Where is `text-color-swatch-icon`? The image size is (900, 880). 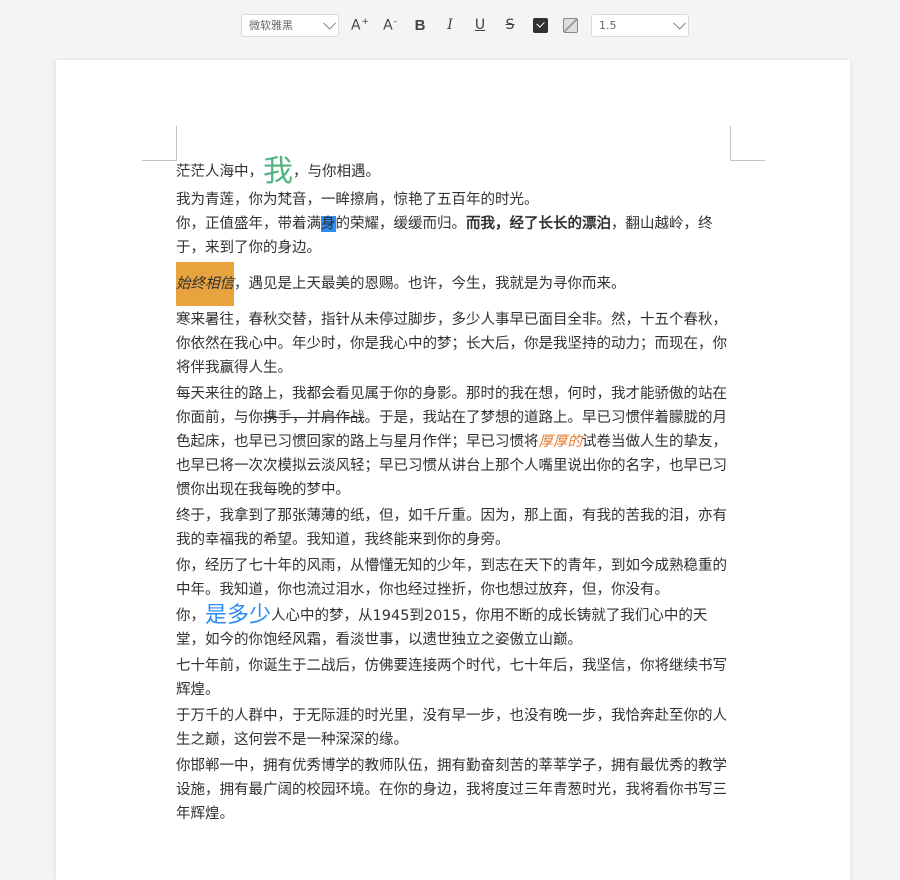 text-color-swatch-icon is located at coordinates (540, 25).